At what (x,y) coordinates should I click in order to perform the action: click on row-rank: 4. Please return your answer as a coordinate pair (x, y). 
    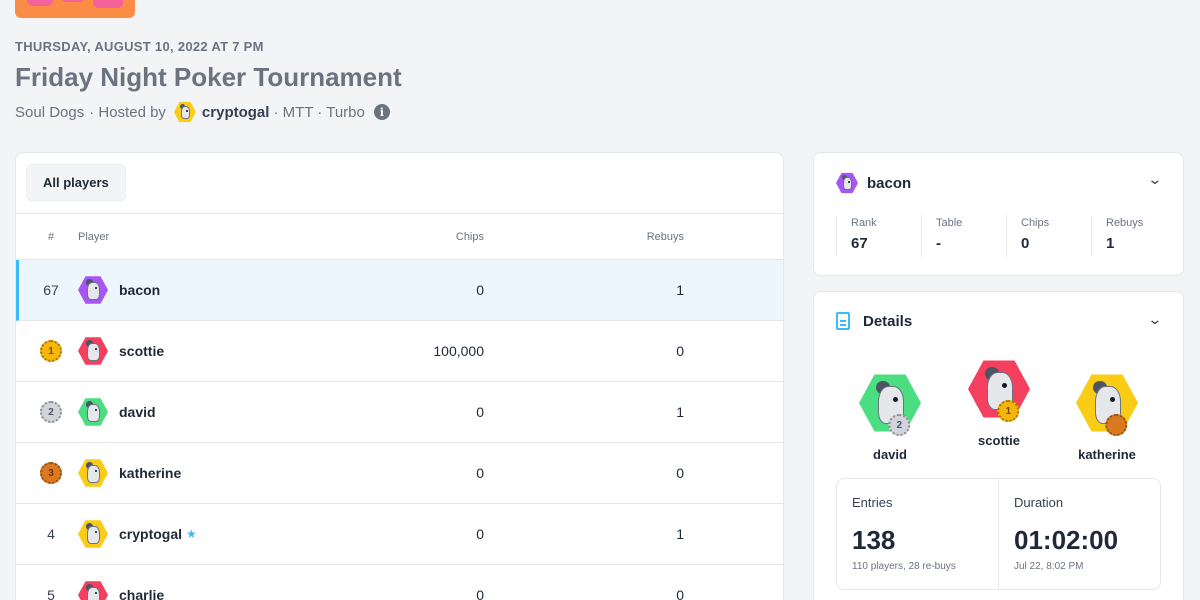
    Looking at the image, I should click on (51, 534).